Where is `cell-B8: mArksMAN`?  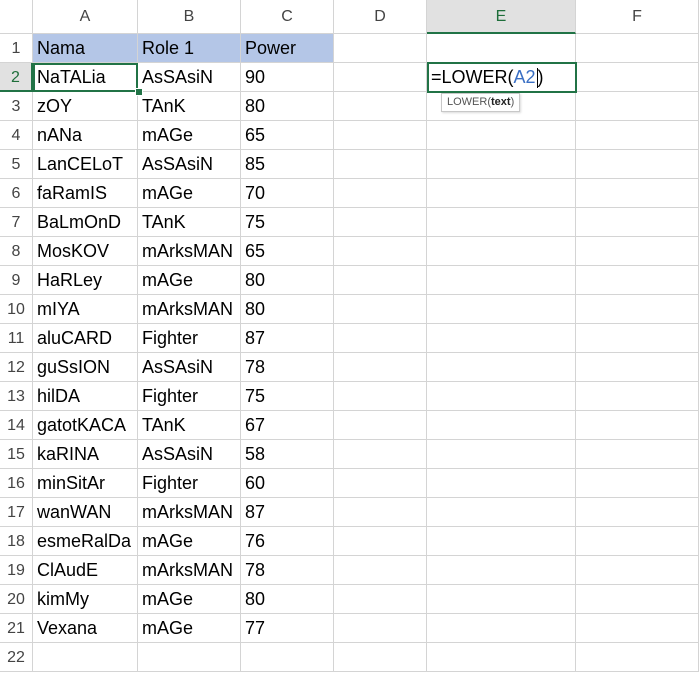 cell-B8: mArksMAN is located at coordinates (189, 251).